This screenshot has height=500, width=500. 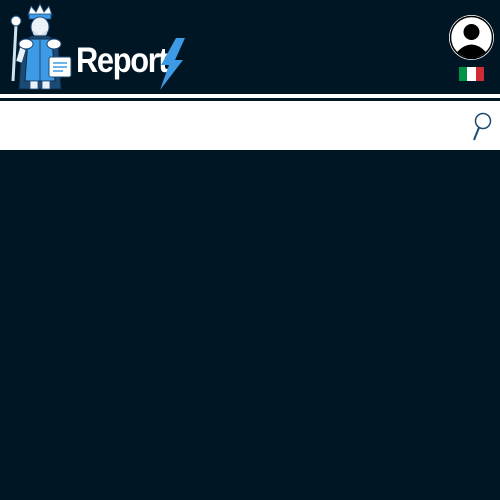 I want to click on header-divider, so click(x=250, y=96).